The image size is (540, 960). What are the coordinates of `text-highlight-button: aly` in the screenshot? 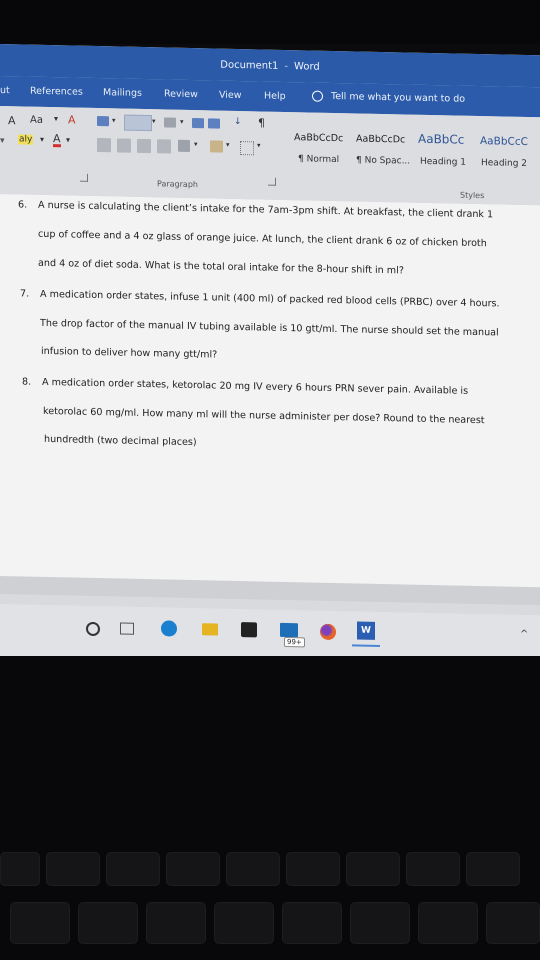 It's located at (26, 139).